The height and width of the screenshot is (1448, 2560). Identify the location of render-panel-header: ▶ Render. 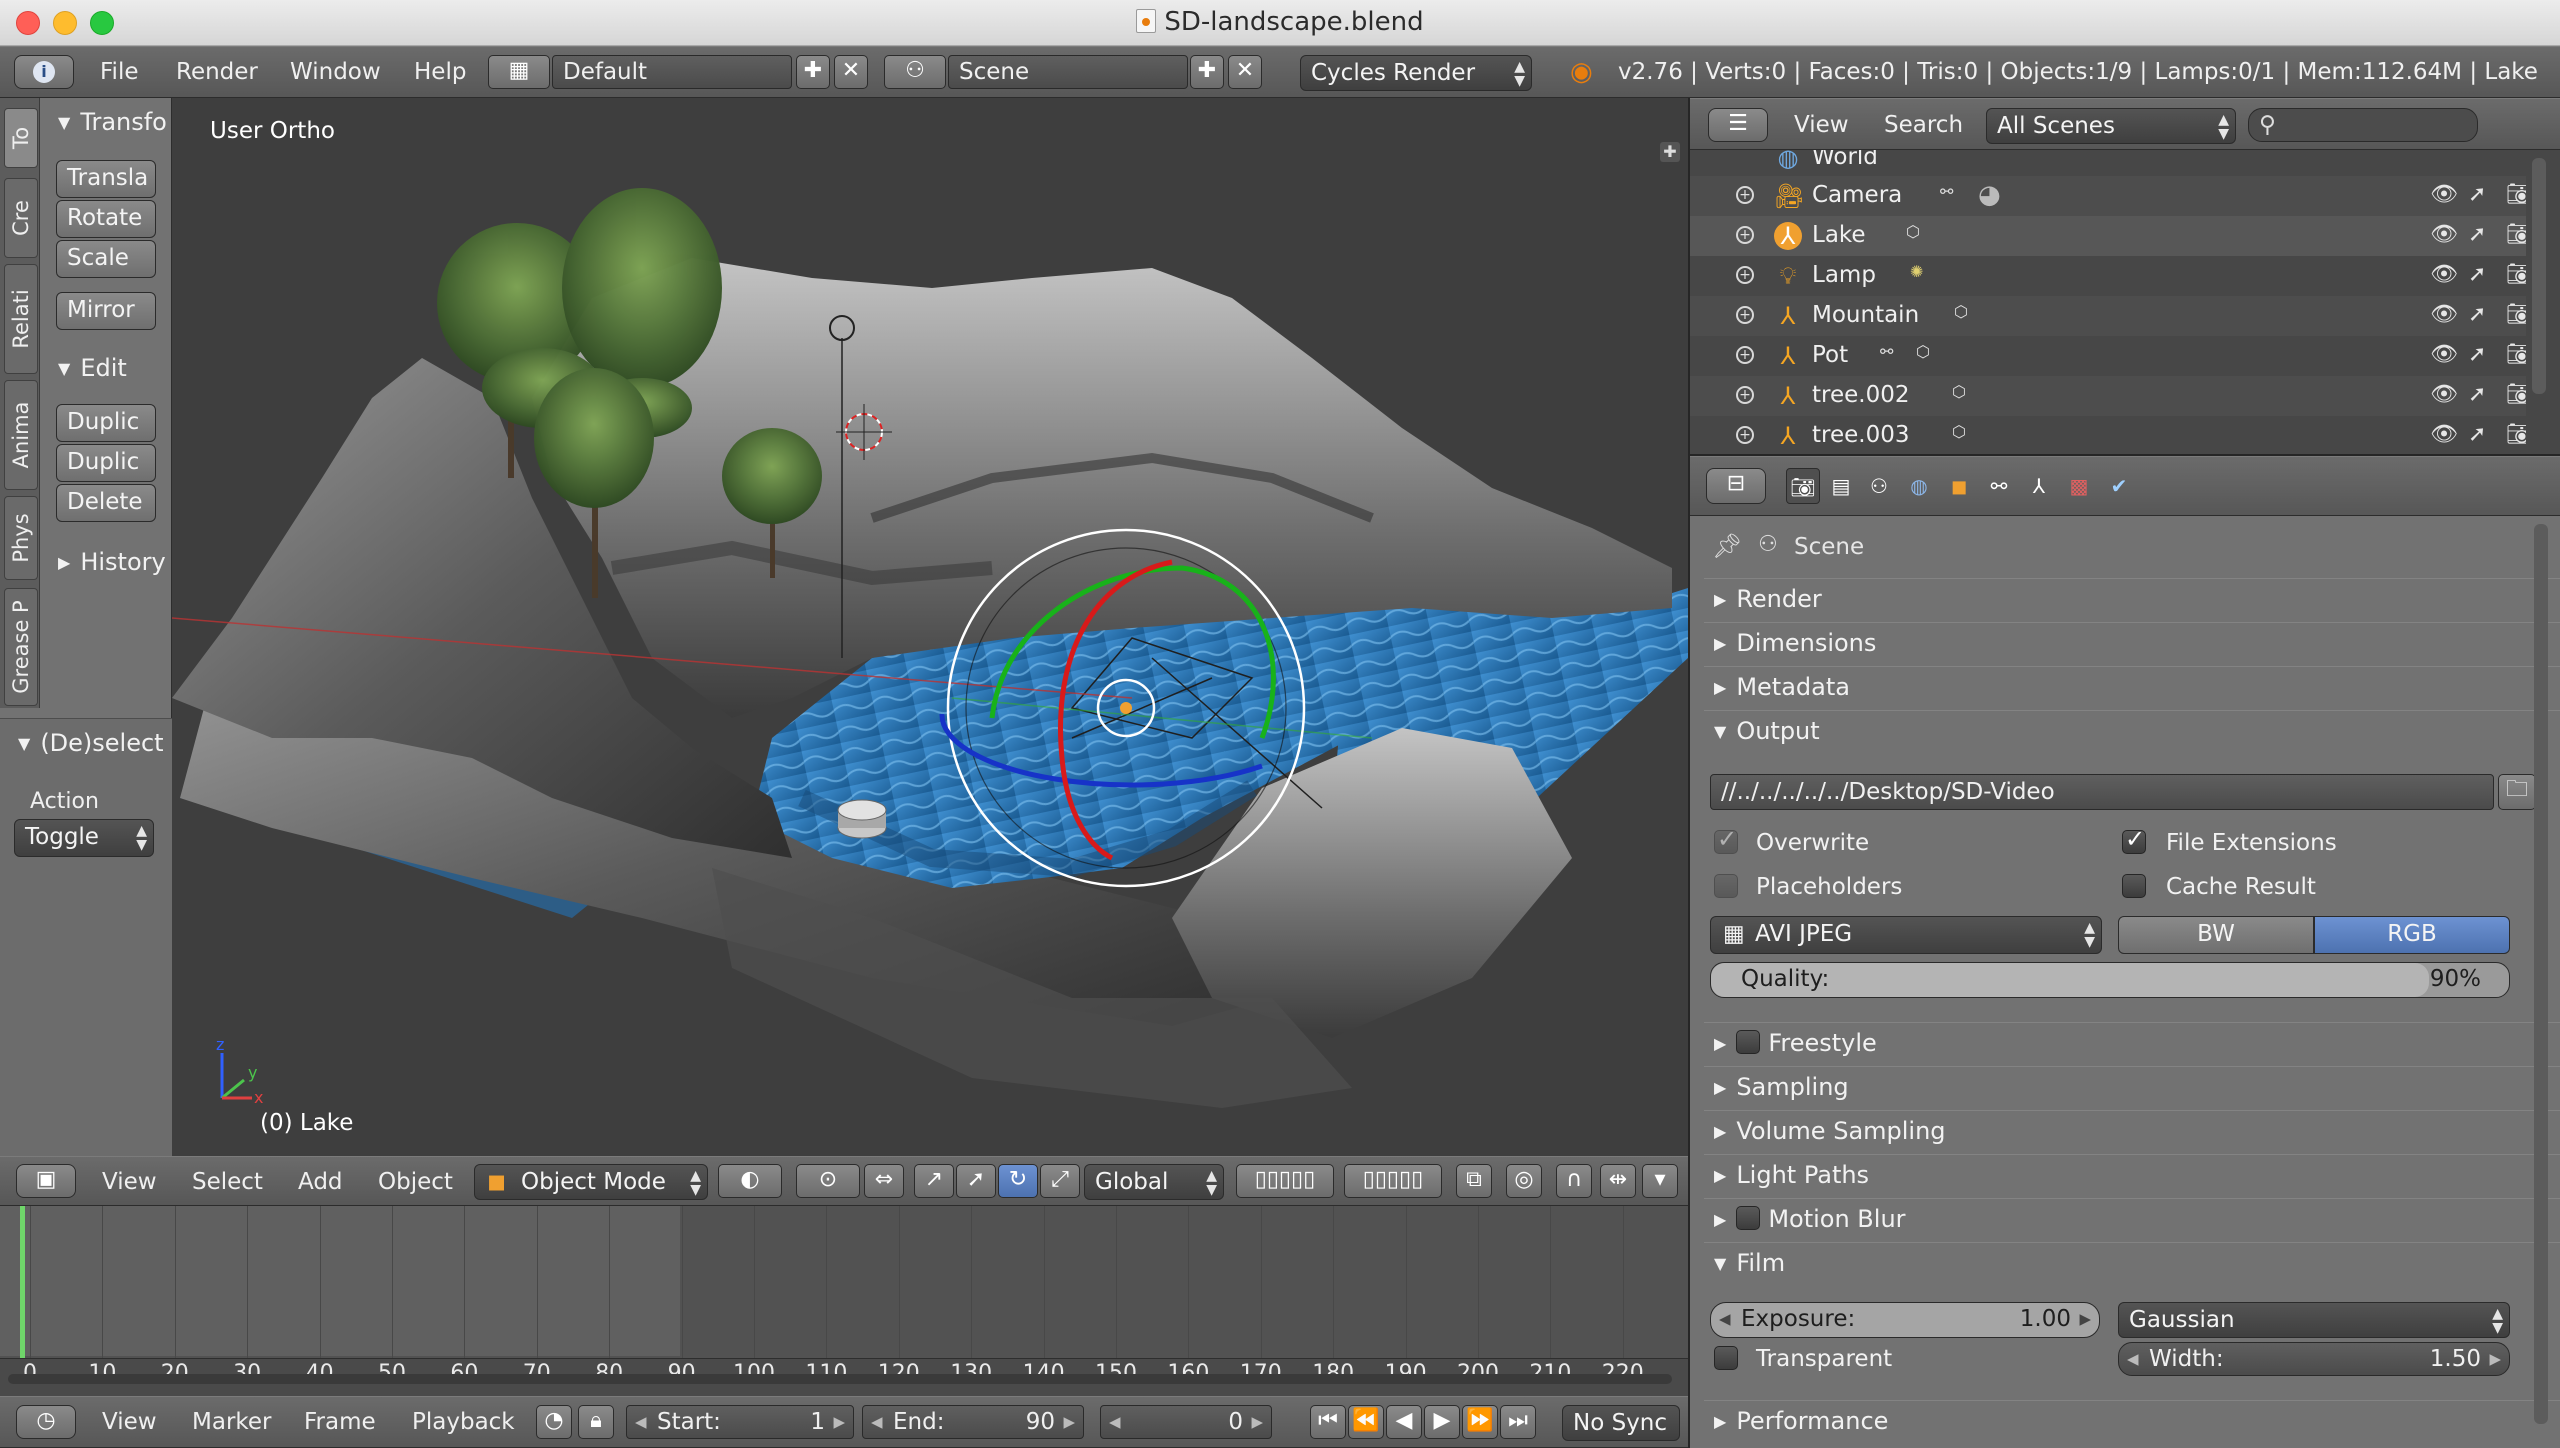
(2132, 599).